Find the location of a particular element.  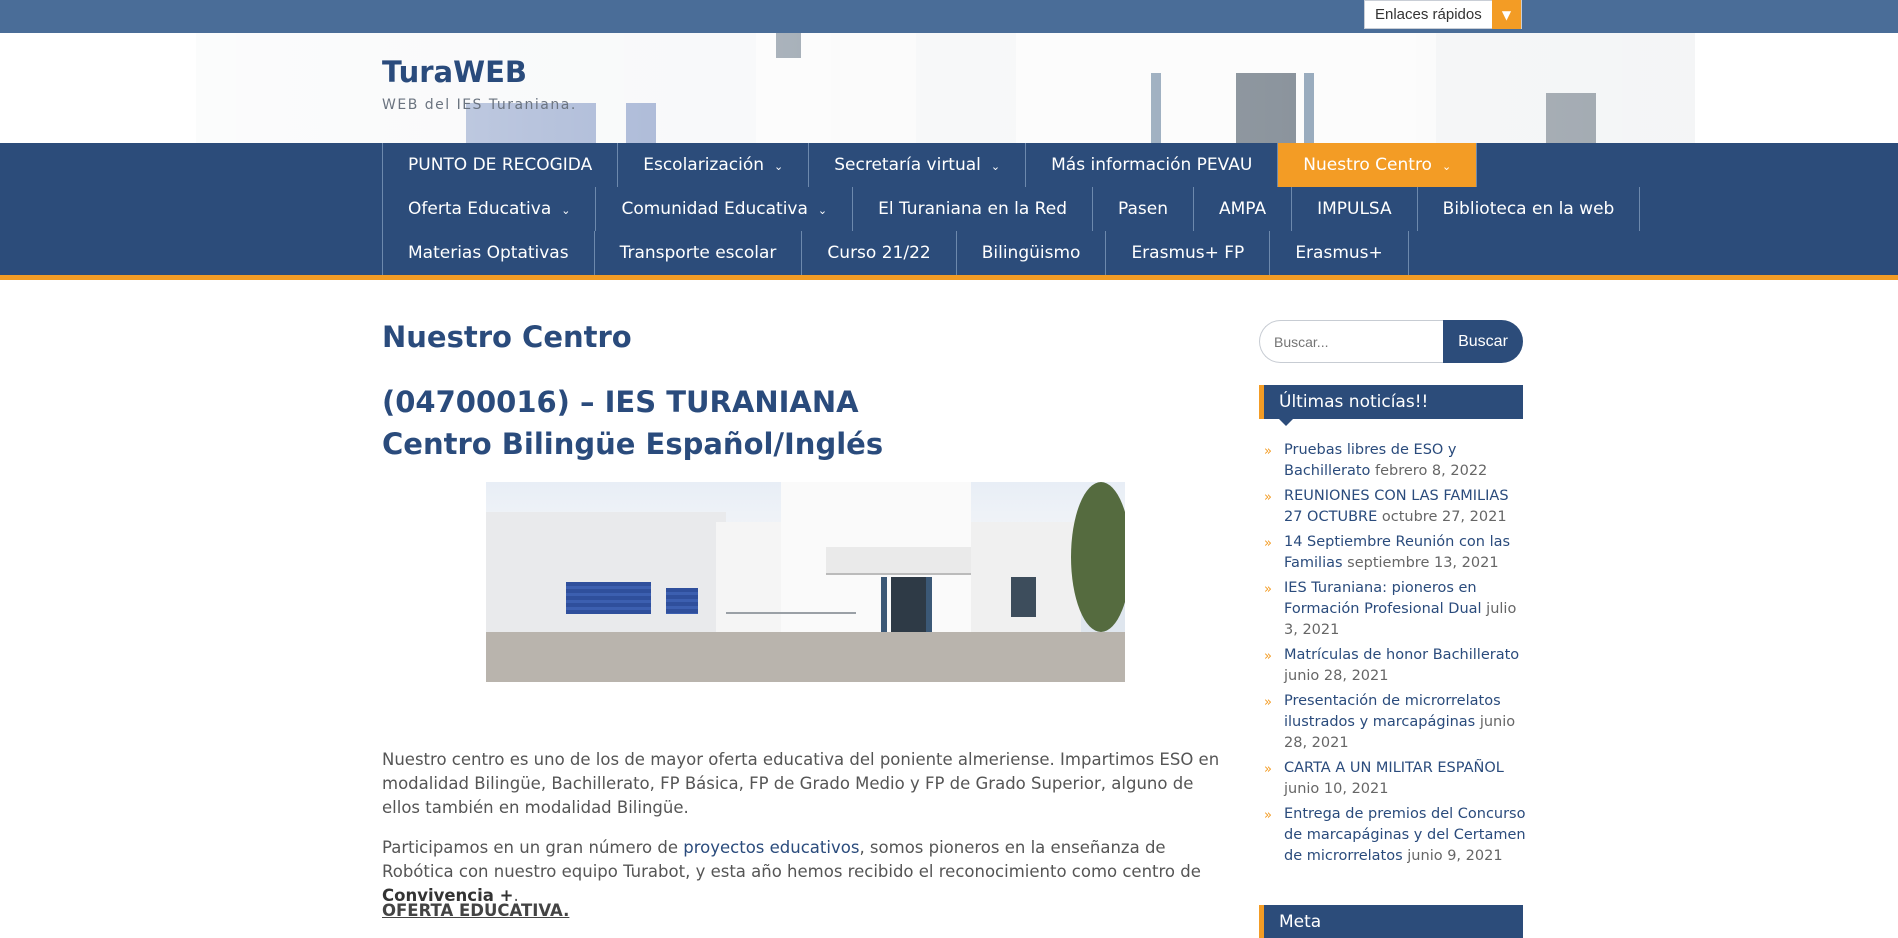

search-form: Buscar is located at coordinates (1391, 341).